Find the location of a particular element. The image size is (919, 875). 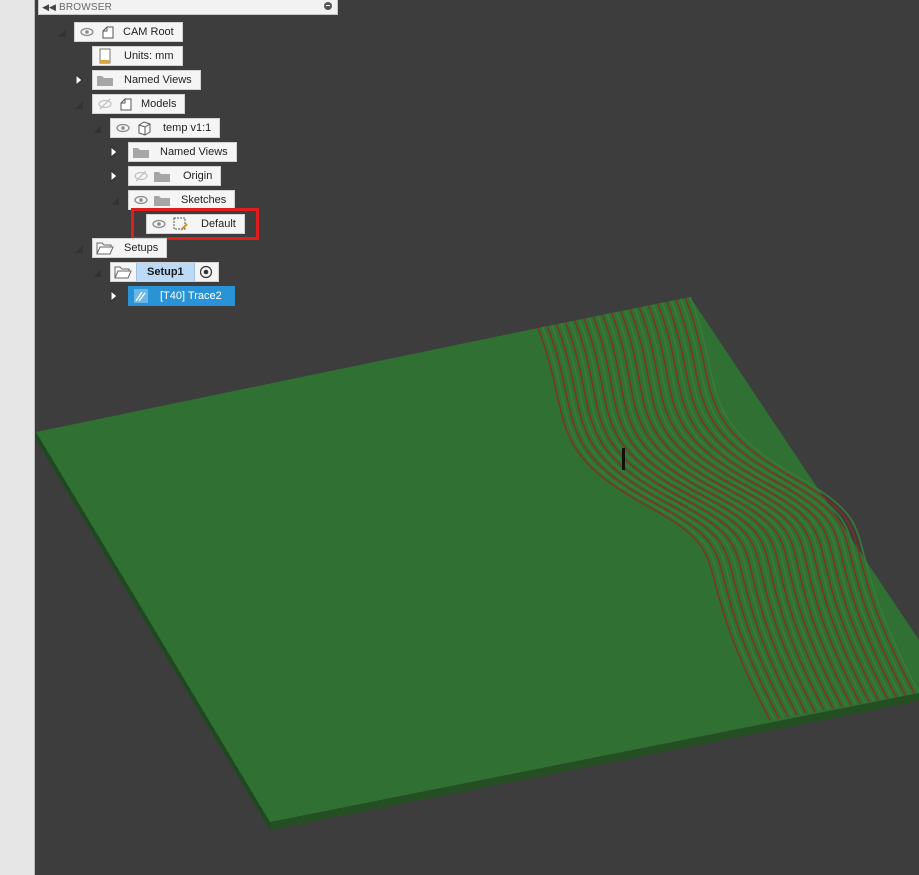

tree-node-label: Models is located at coordinates (159, 104).